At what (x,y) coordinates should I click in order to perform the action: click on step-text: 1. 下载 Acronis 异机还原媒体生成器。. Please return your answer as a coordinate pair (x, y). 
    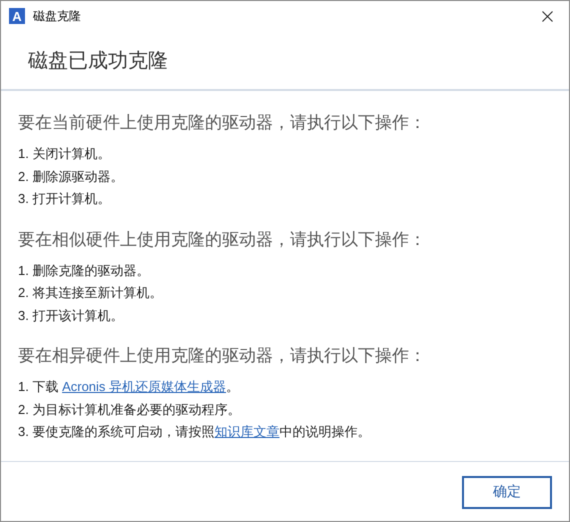
    Looking at the image, I should click on (129, 387).